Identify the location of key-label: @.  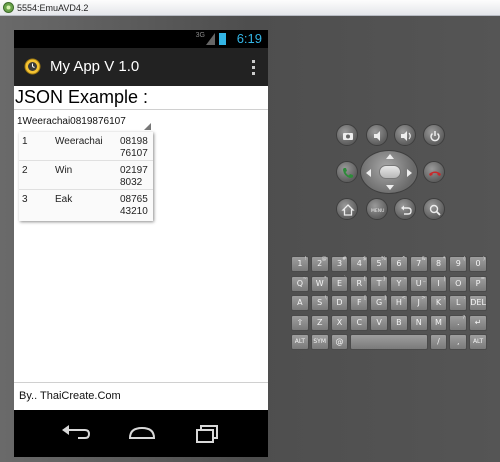
(339, 341).